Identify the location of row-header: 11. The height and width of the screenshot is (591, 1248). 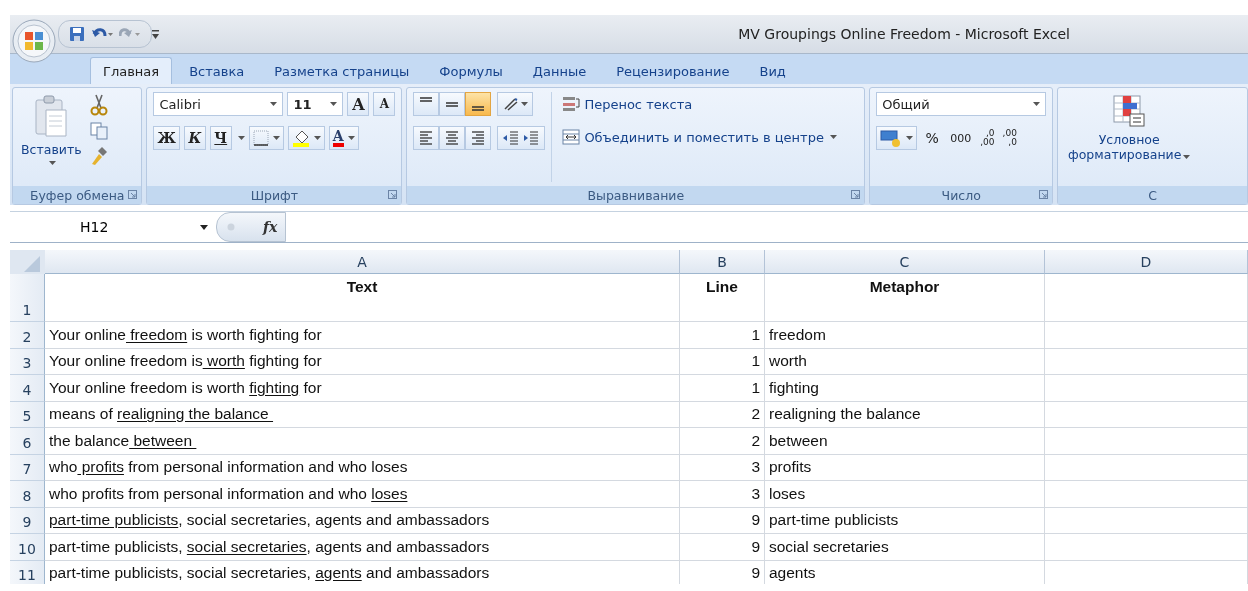
(27, 572).